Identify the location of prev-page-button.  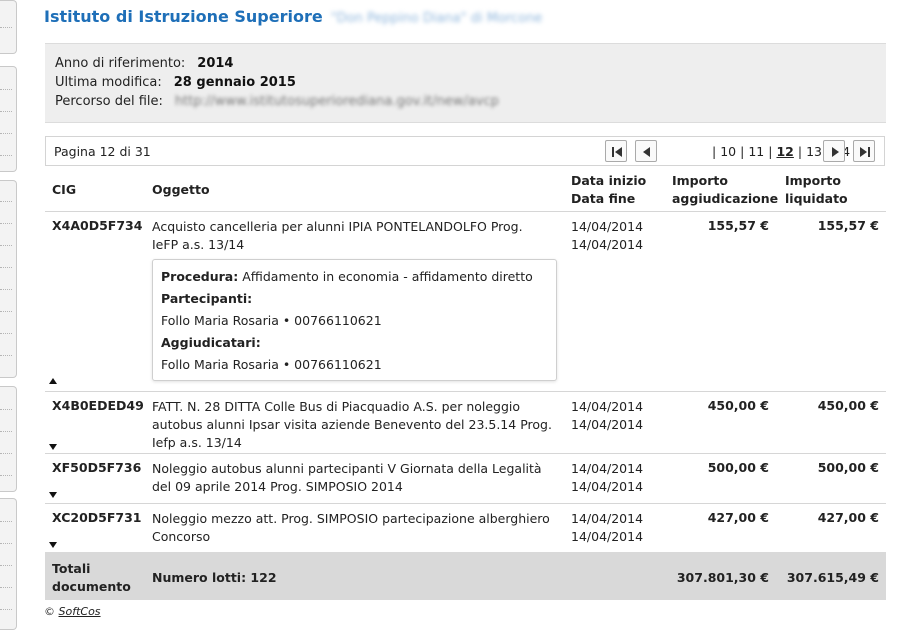
(646, 151).